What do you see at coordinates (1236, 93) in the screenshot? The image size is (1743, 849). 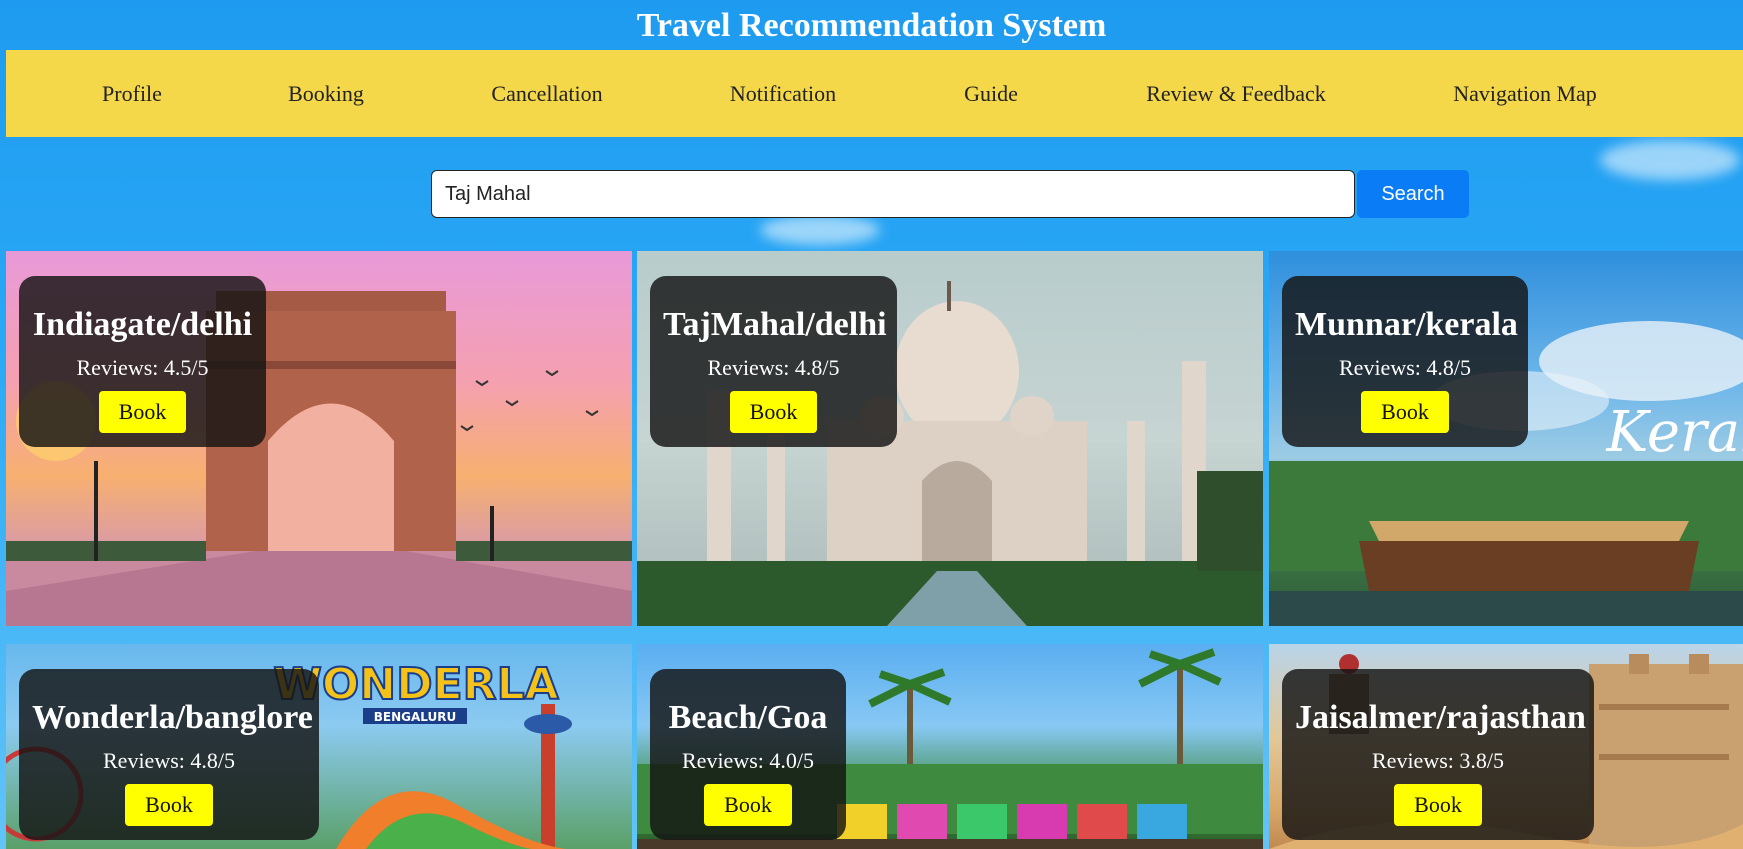 I see `nav-item-review-feedback: Review & Feedback` at bounding box center [1236, 93].